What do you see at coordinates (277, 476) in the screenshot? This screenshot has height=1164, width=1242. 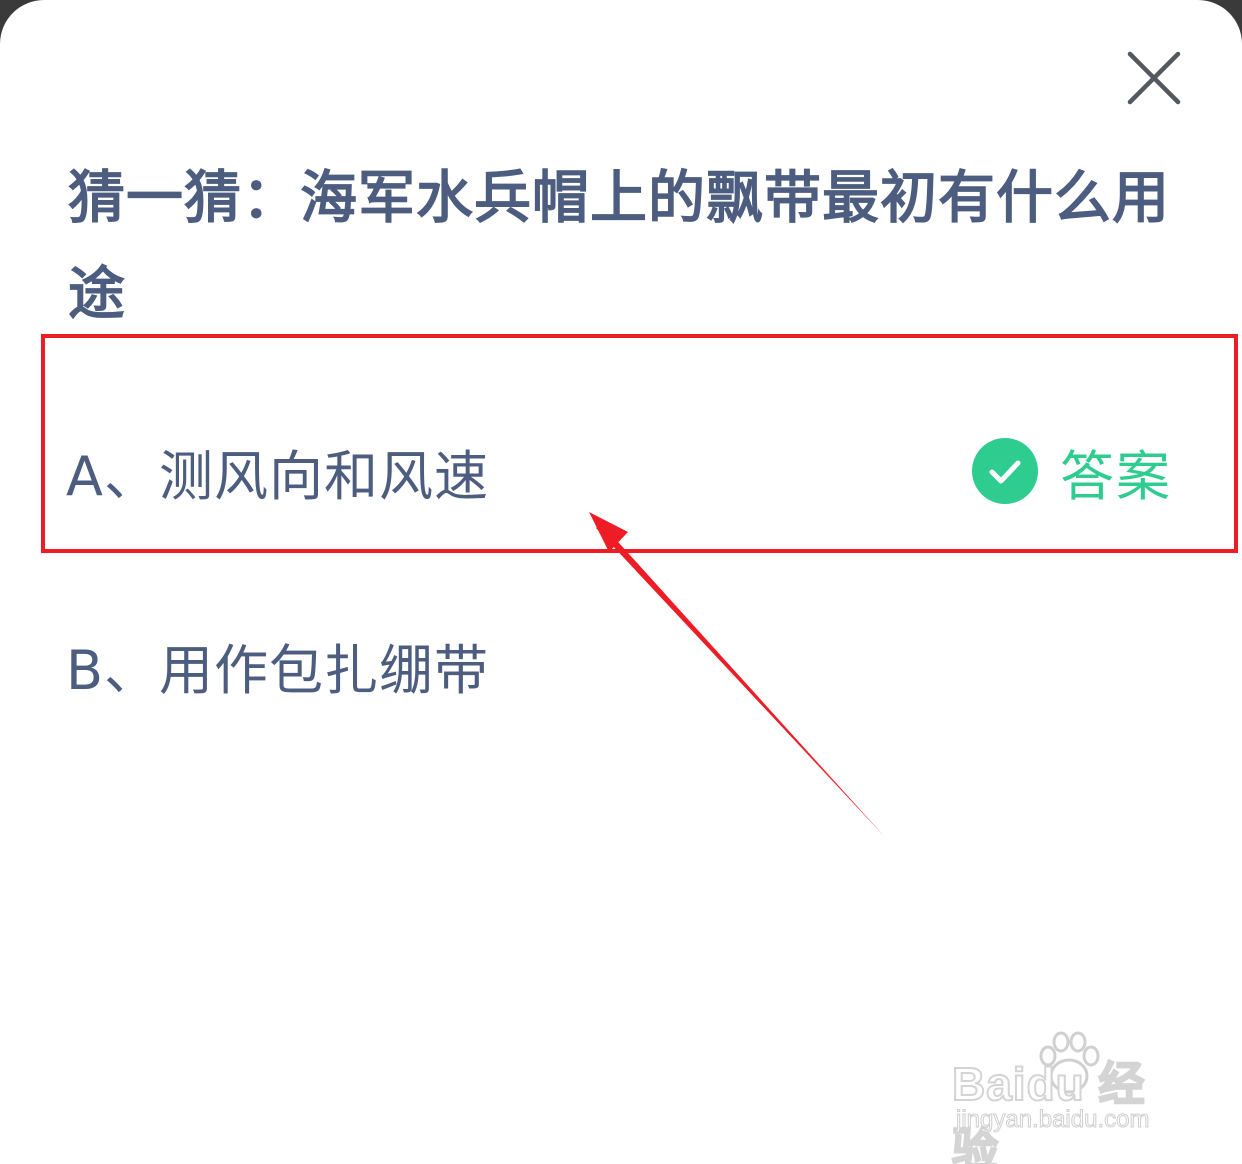 I see `option-a-label: A、测风向和风速` at bounding box center [277, 476].